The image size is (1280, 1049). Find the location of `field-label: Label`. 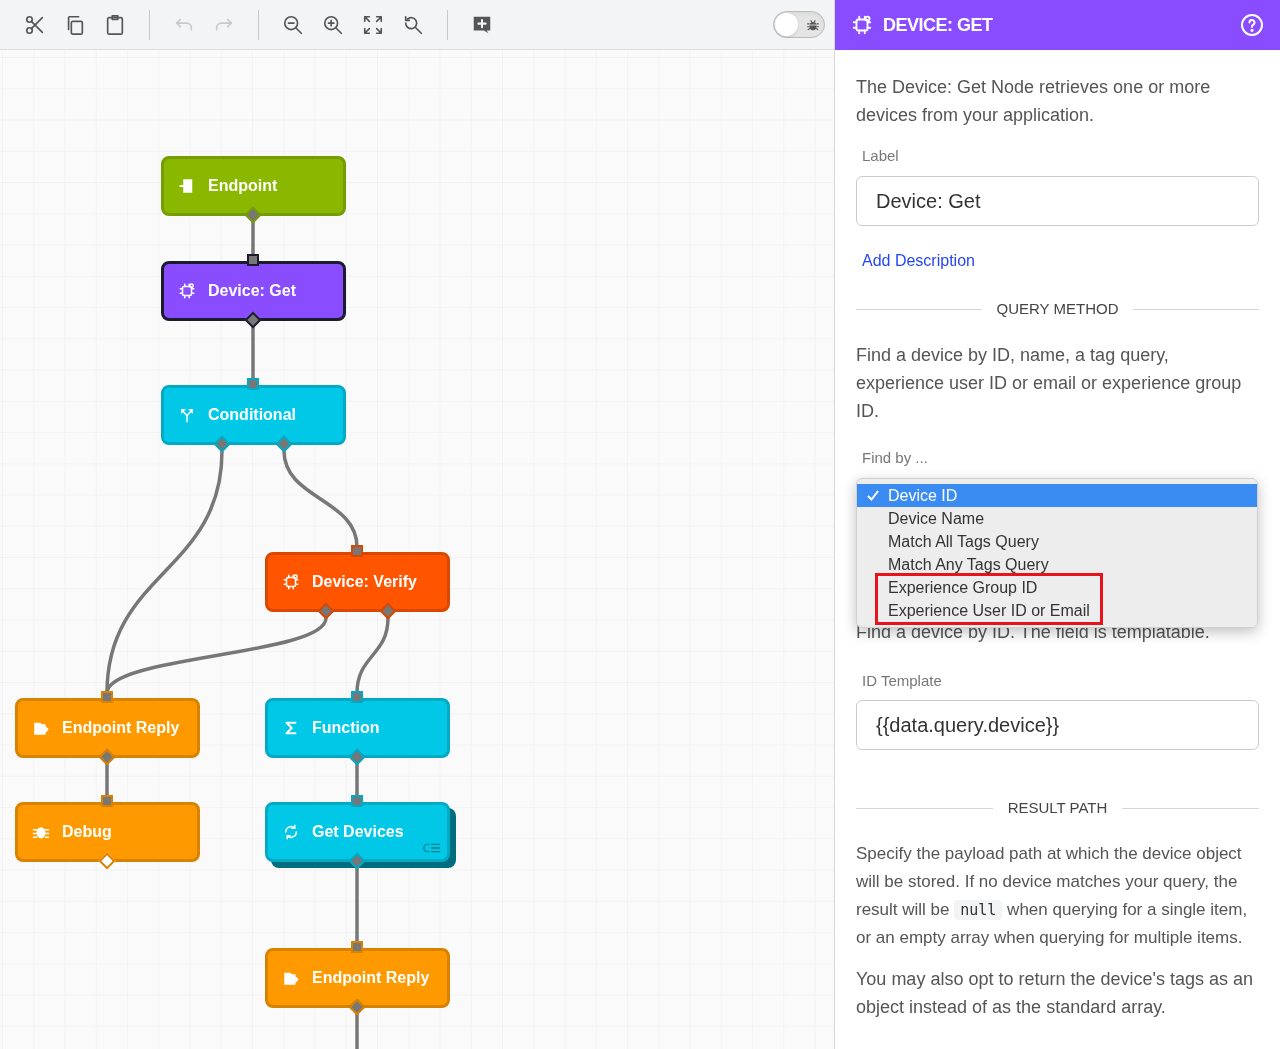

field-label: Label is located at coordinates (881, 156).